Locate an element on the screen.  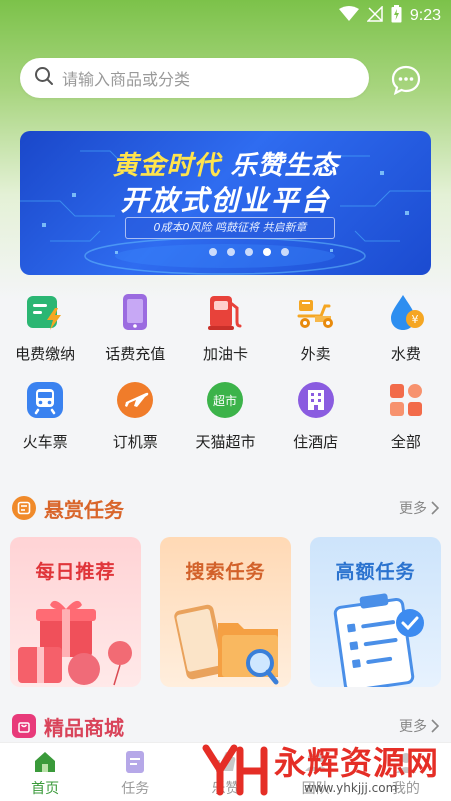
service-tmall: 超市 天猫超市 is located at coordinates (225, 420).